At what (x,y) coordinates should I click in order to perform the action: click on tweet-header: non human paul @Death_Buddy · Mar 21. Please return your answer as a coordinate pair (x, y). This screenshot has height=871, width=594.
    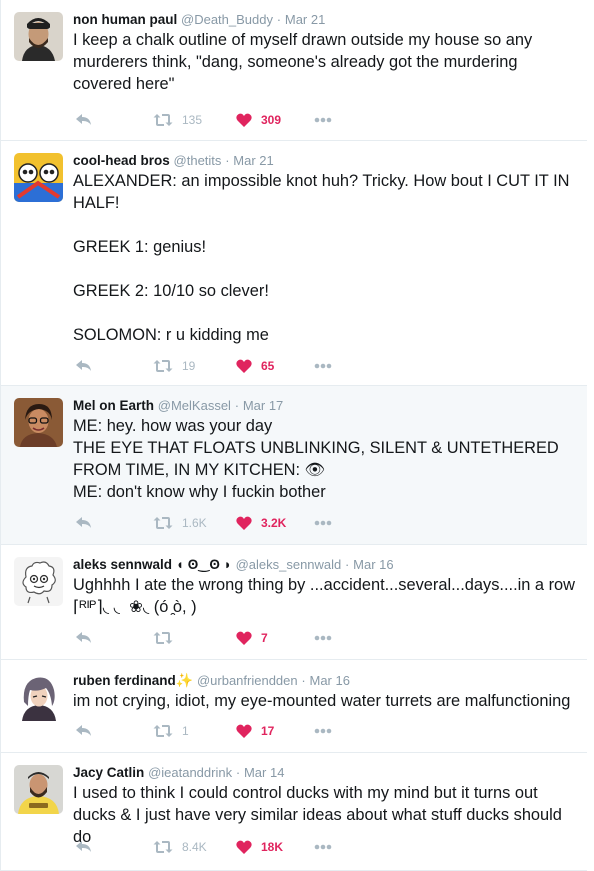
    Looking at the image, I should click on (325, 20).